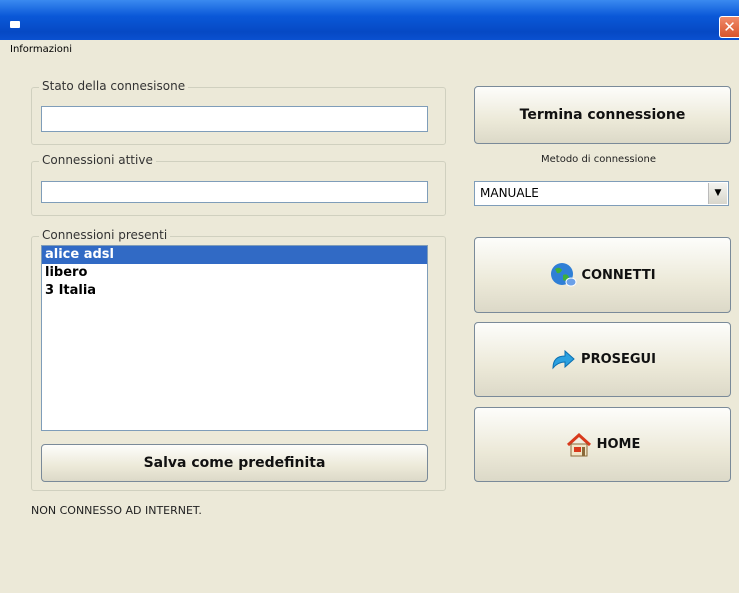  Describe the element at coordinates (234, 273) in the screenshot. I see `list-item: libero` at that location.